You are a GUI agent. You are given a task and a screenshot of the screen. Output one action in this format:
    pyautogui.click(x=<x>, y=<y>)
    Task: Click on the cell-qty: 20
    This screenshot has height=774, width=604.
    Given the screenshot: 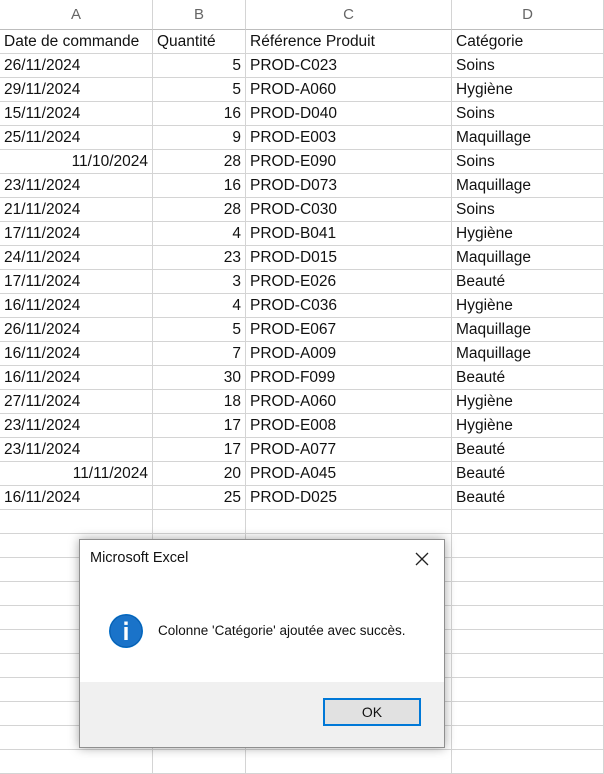 What is the action you would take?
    pyautogui.click(x=199, y=474)
    